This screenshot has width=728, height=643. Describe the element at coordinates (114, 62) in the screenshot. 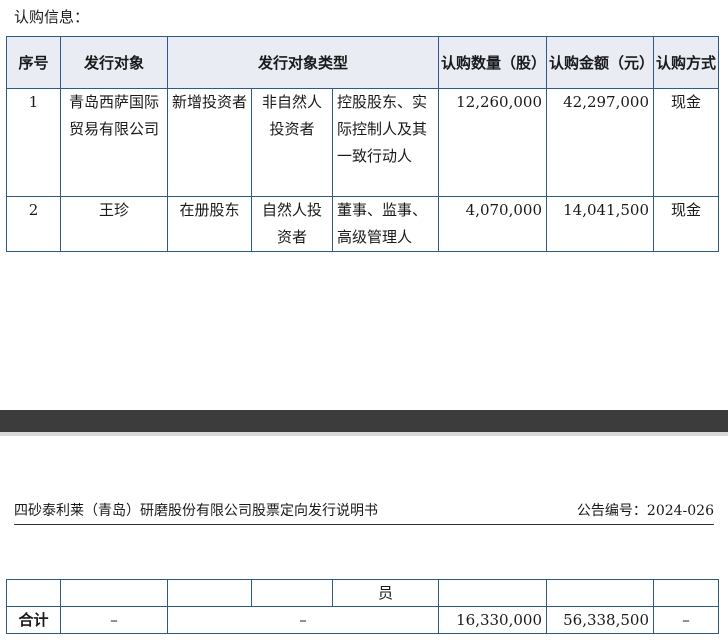

I see `header-target: 发行对象` at that location.